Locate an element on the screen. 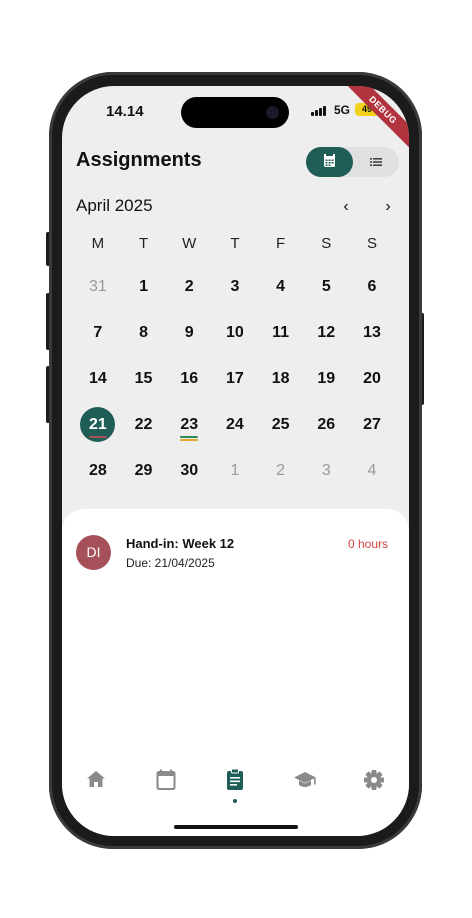  calendar-day: 23 is located at coordinates (189, 425).